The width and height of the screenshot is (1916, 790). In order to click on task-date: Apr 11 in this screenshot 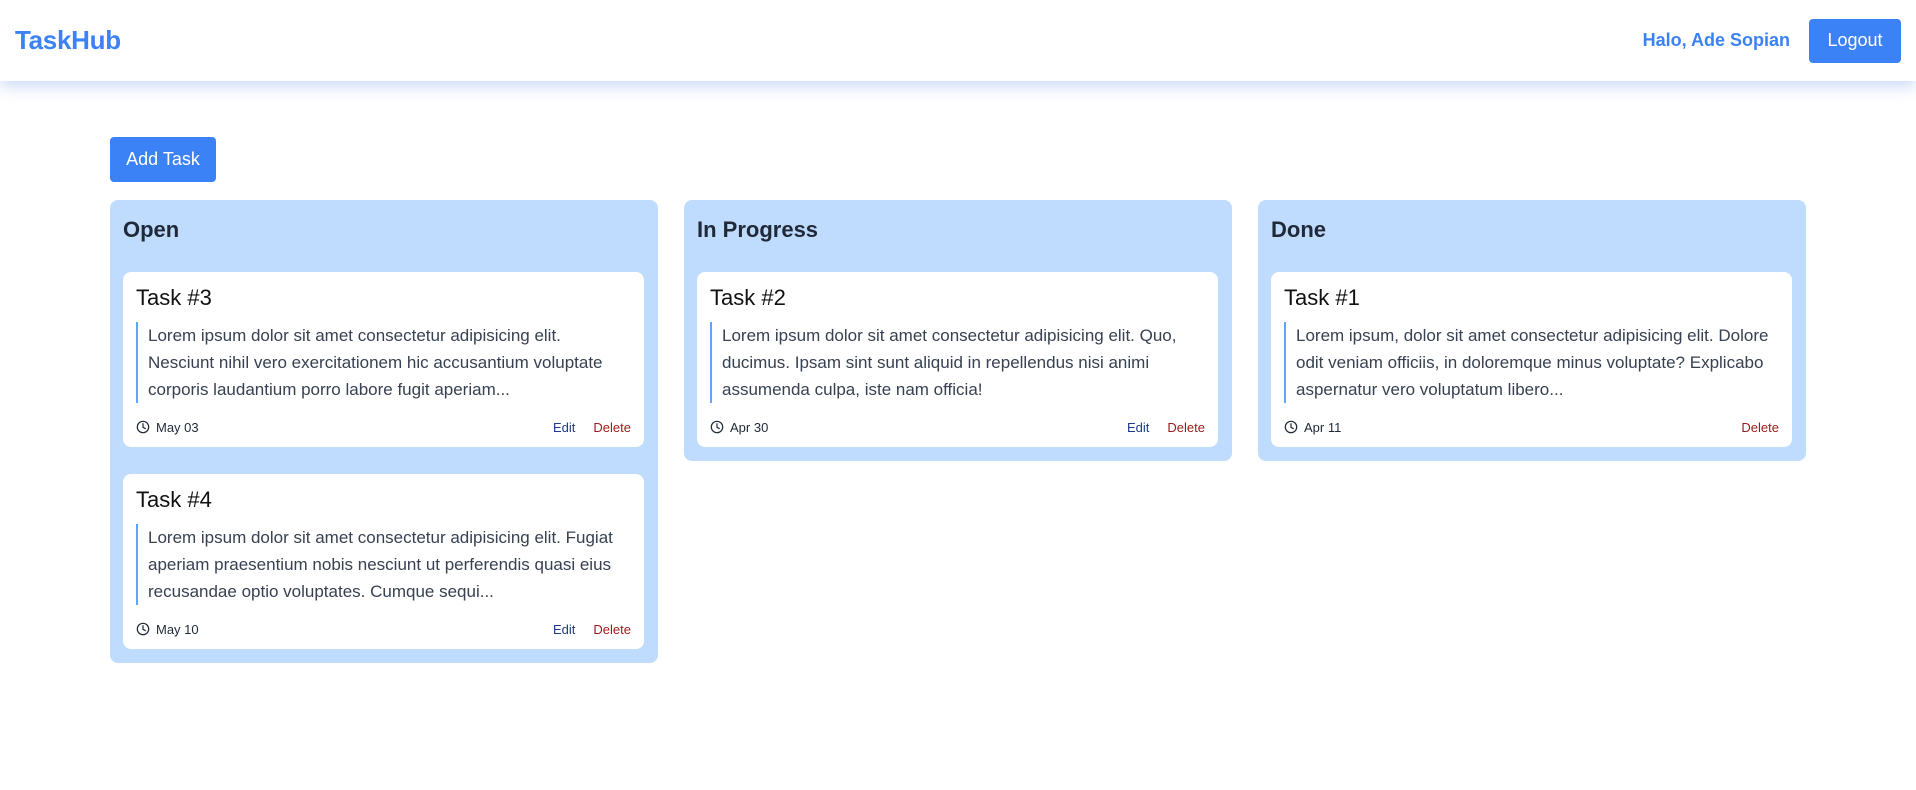, I will do `click(1312, 427)`.